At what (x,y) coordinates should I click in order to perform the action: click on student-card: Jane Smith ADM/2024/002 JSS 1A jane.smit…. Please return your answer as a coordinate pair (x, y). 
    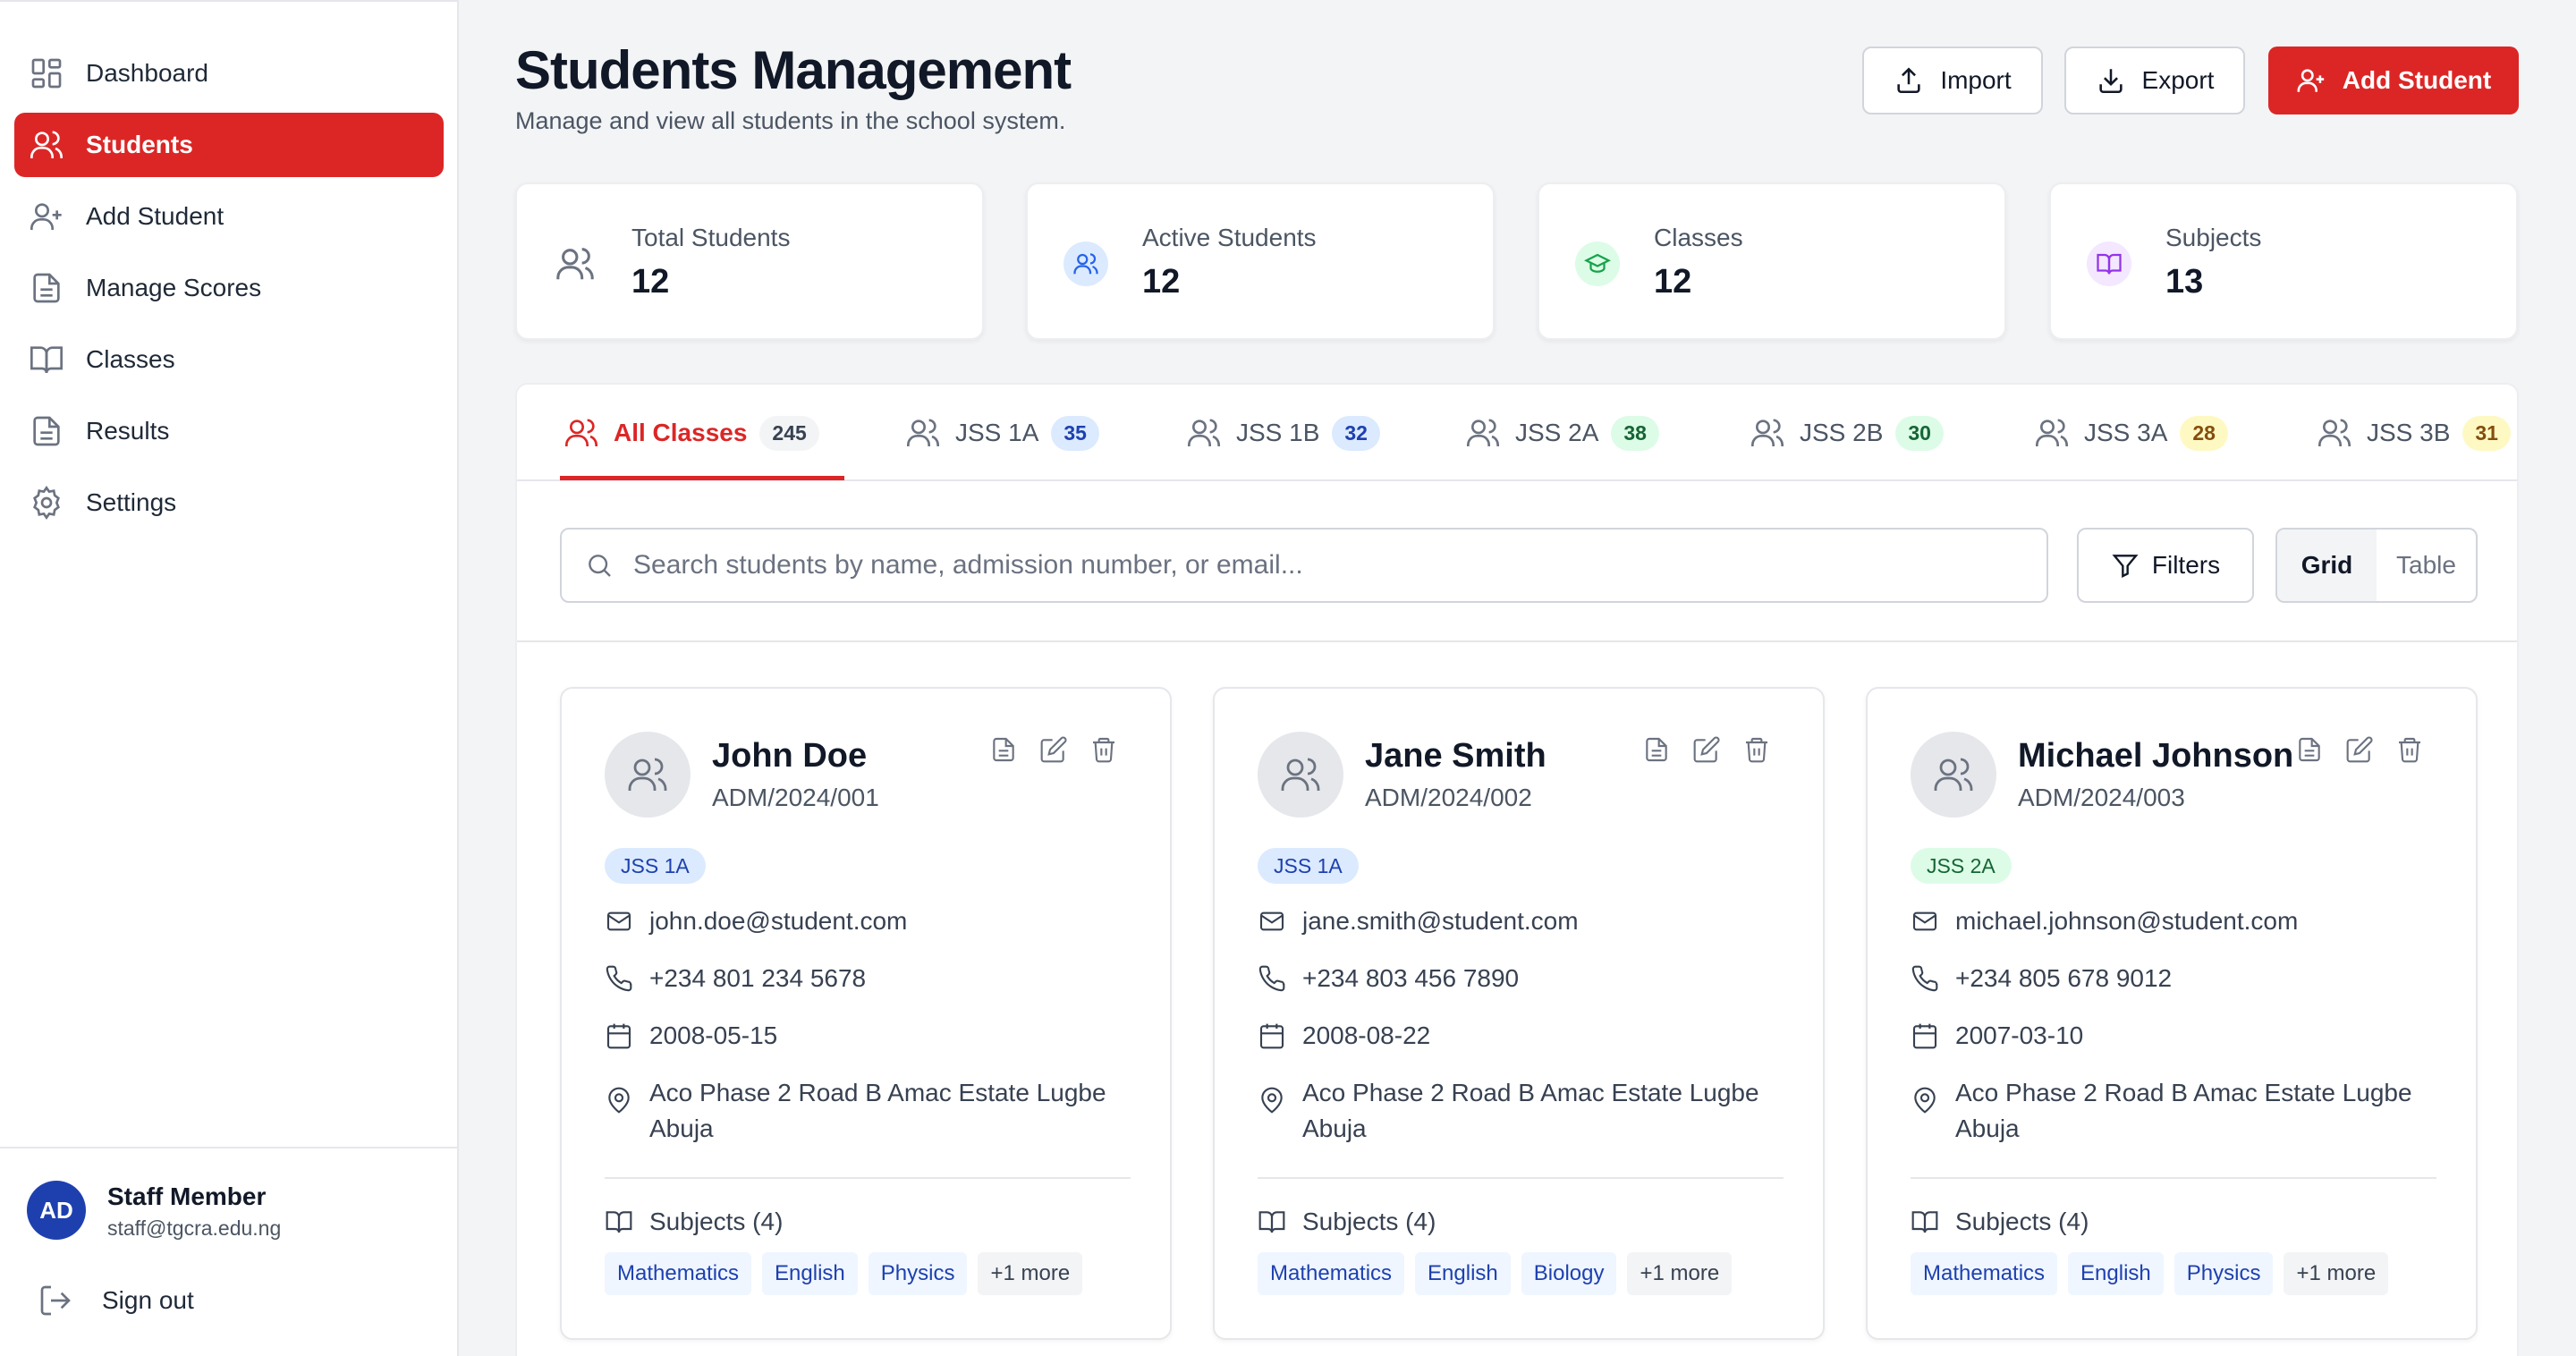
    Looking at the image, I should click on (1519, 1013).